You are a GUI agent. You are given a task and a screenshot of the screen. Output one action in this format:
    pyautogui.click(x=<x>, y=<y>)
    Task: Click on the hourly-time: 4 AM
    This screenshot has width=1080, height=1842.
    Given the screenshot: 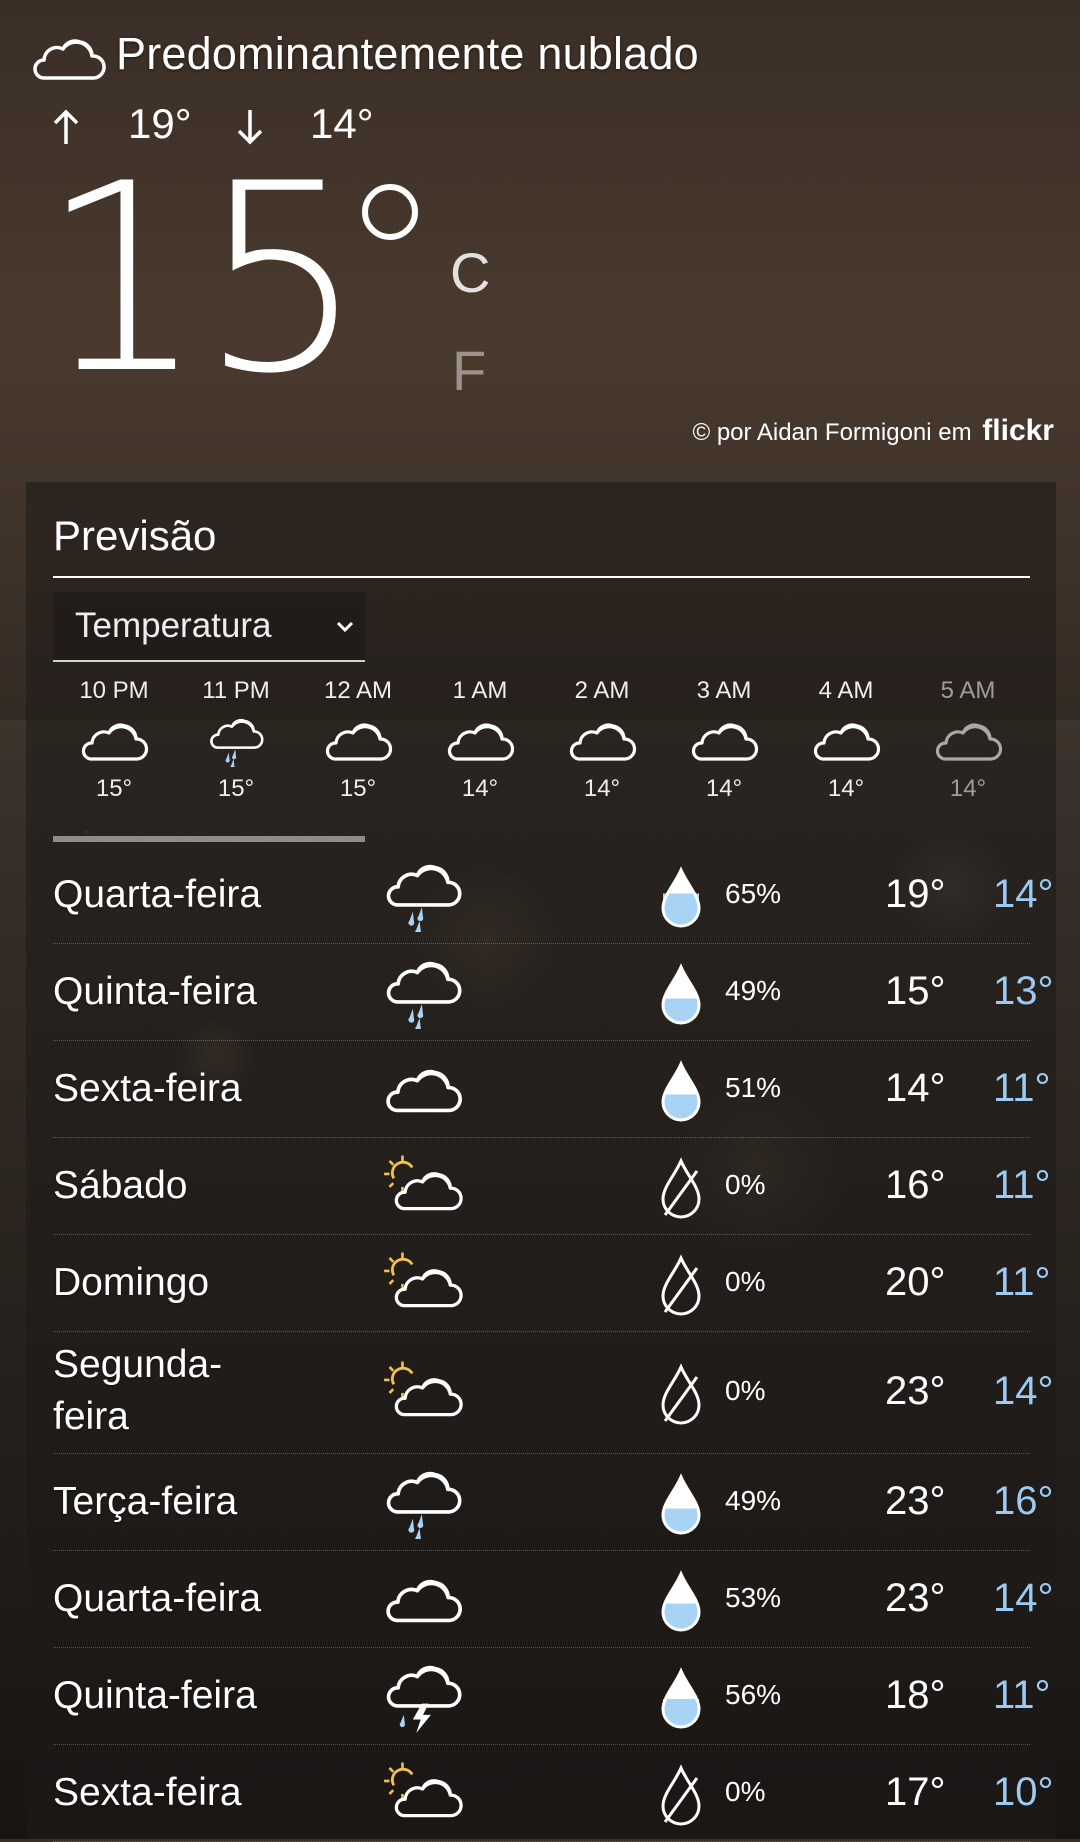 What is the action you would take?
    pyautogui.click(x=846, y=690)
    